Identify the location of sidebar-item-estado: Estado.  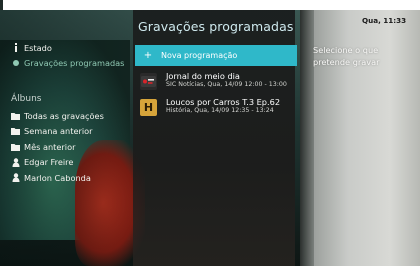
(67, 48).